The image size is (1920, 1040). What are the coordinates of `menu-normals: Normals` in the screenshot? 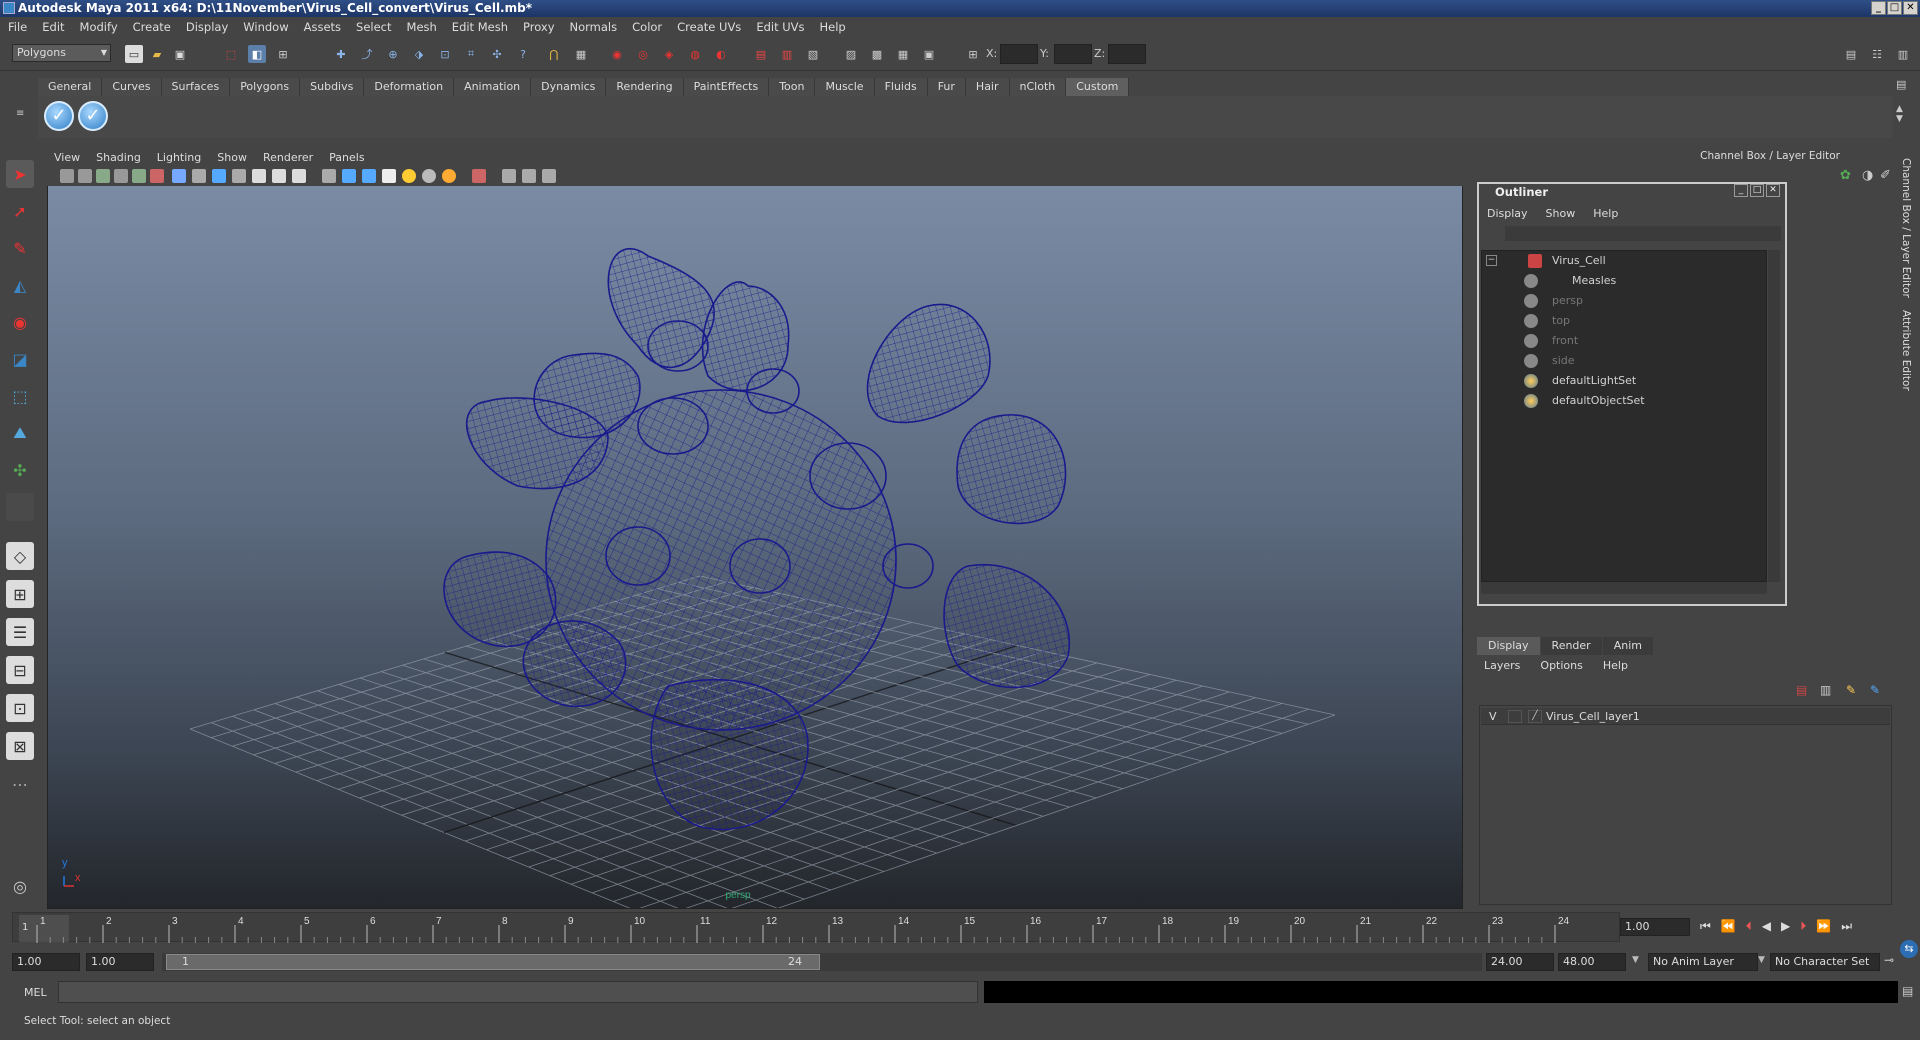 It's located at (594, 27).